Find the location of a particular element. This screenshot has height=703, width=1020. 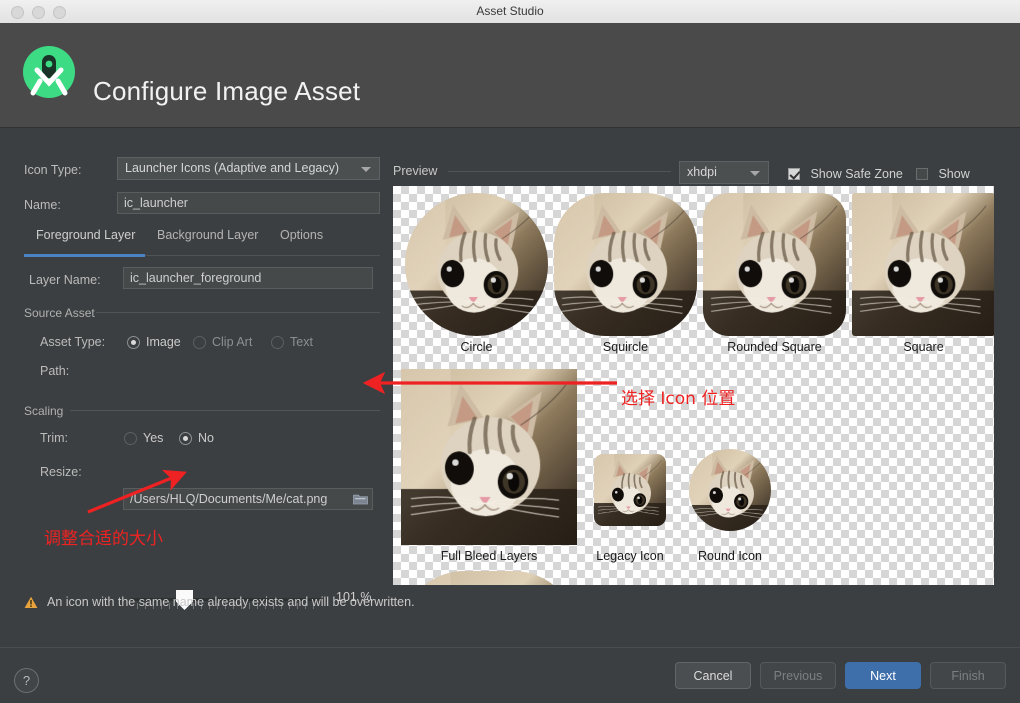

radio-clip-art-icon is located at coordinates (199, 342).